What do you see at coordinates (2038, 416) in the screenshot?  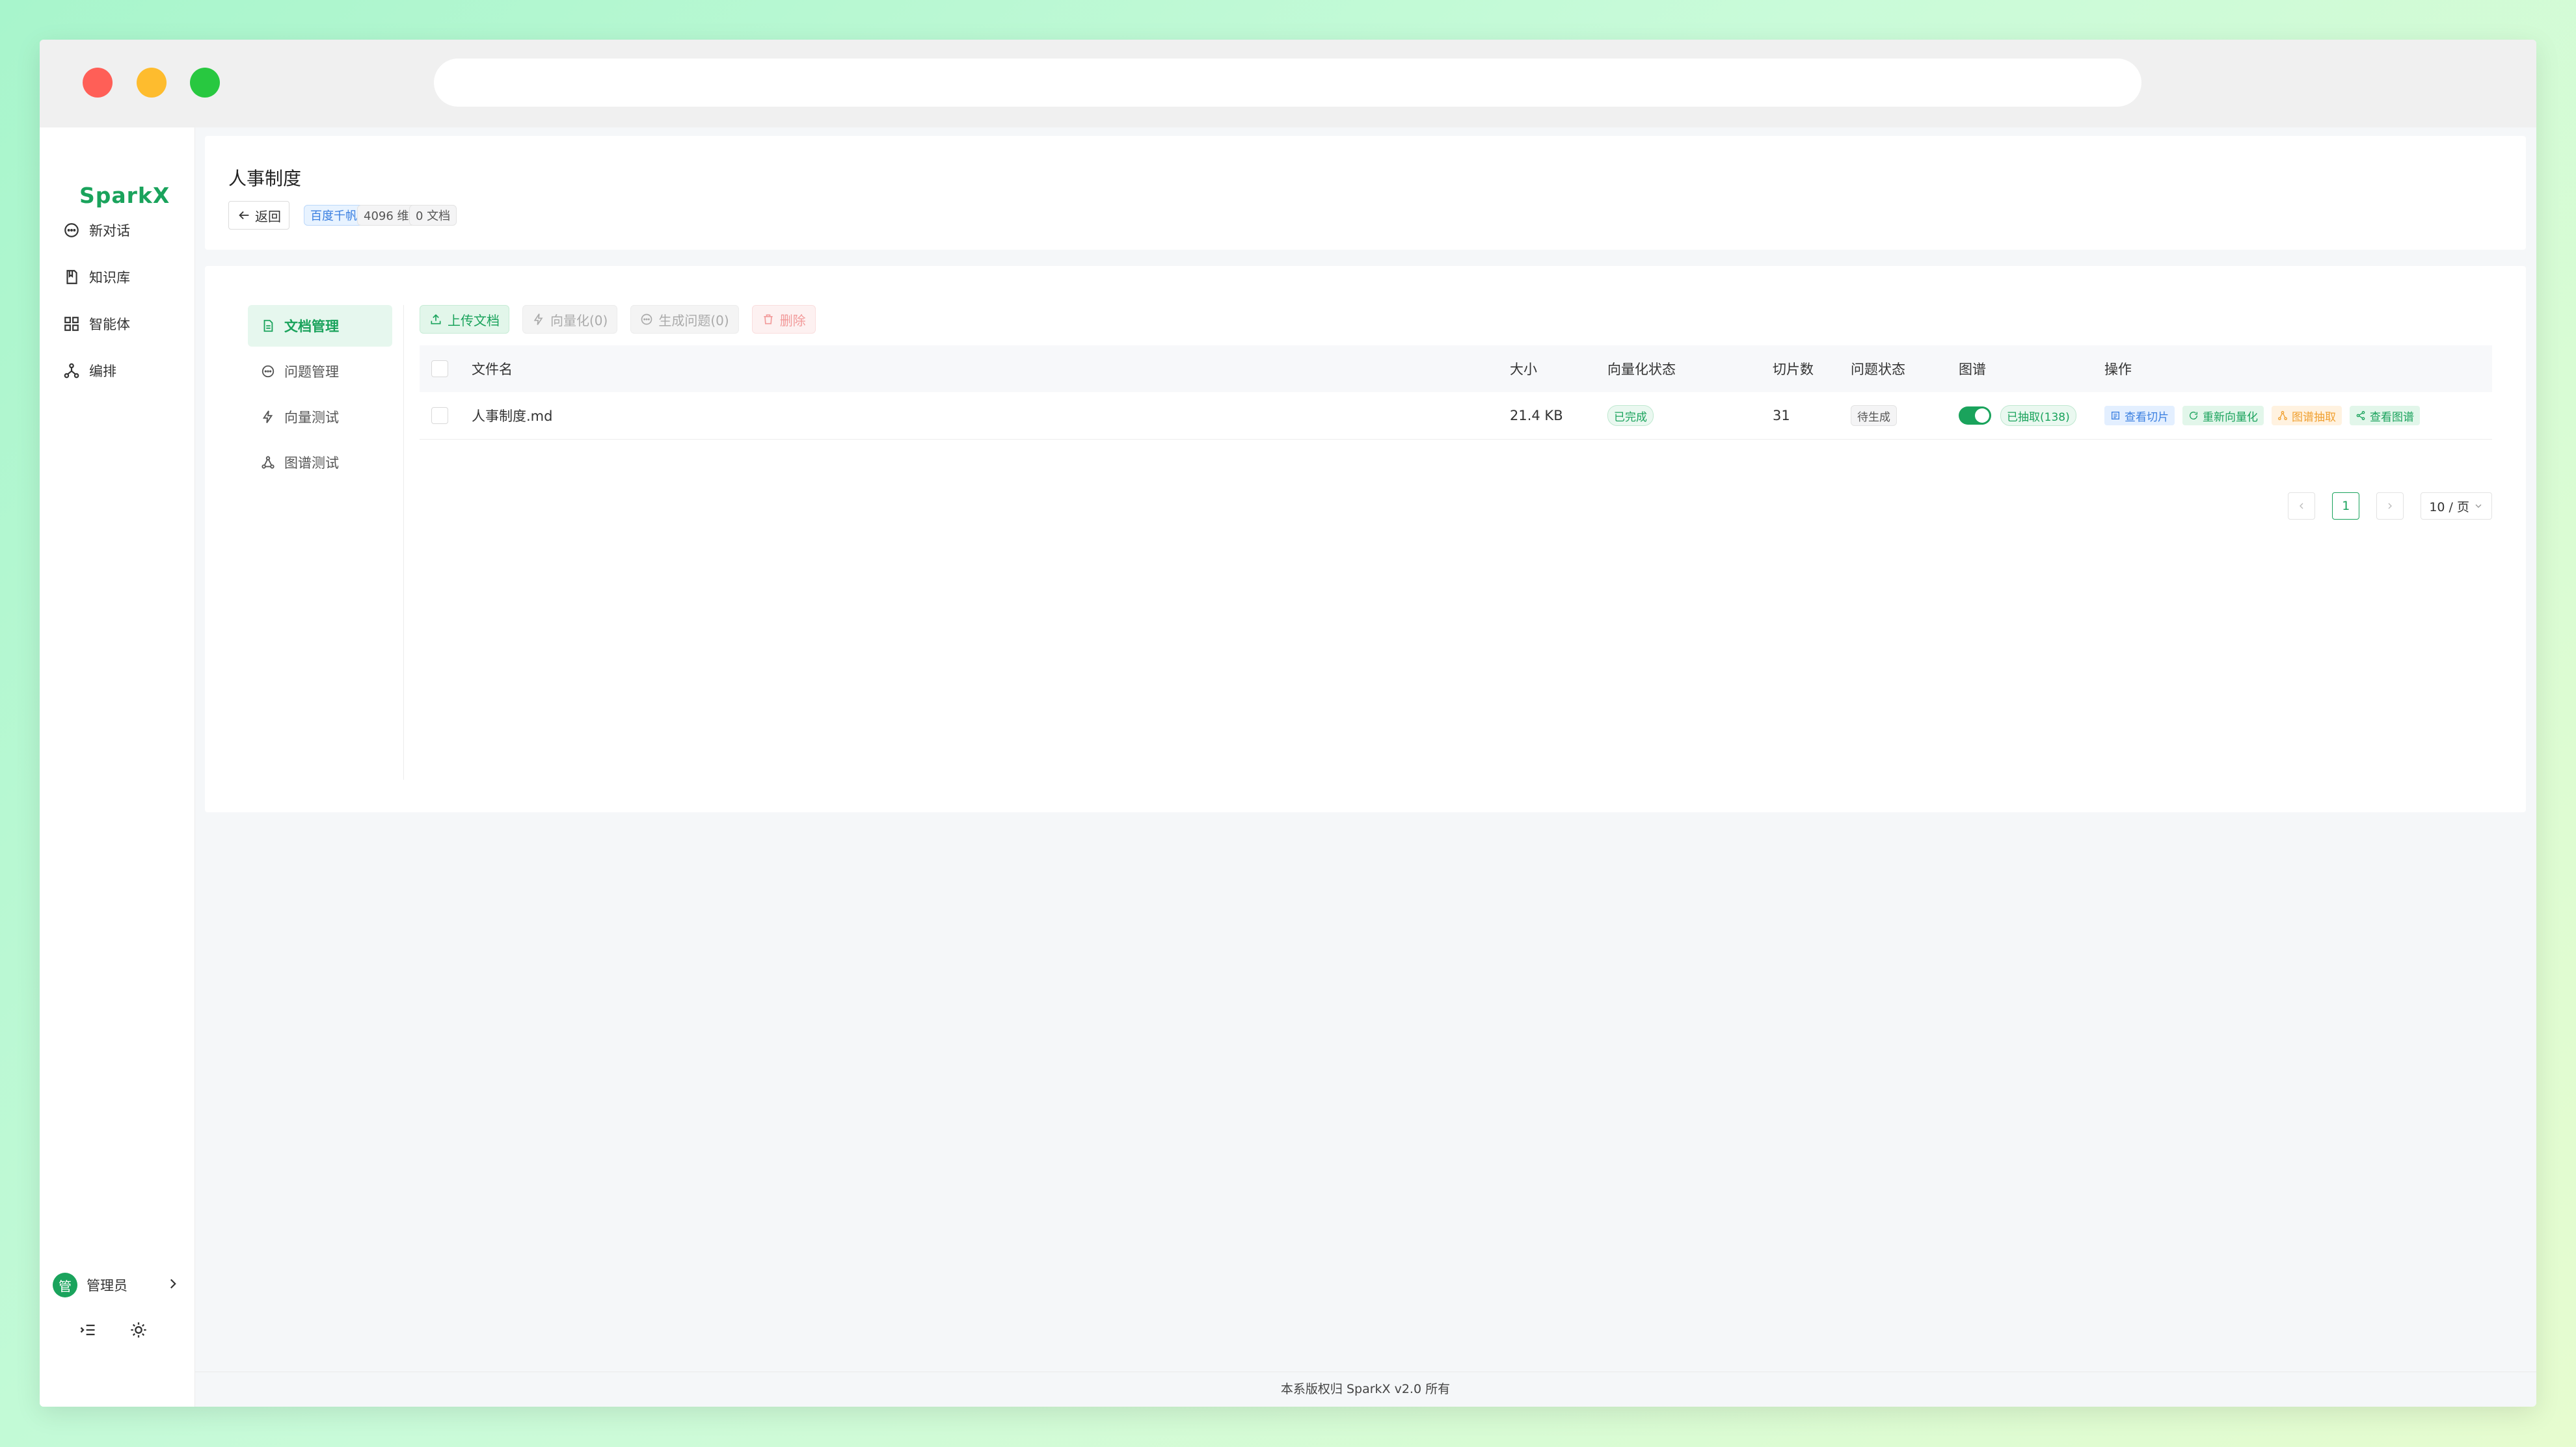 I see `graph-status-badge: 已抽取(138)` at bounding box center [2038, 416].